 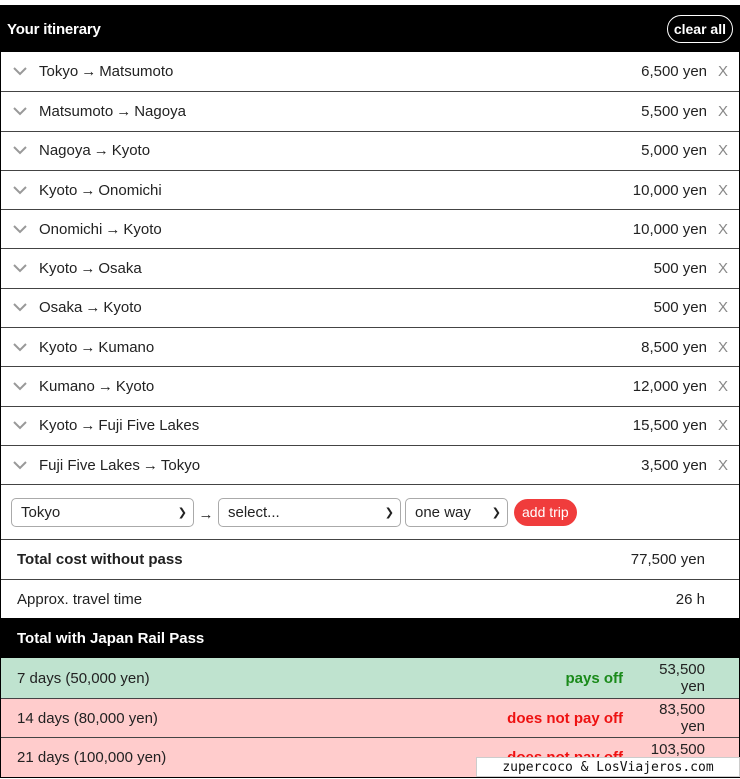 I want to click on trip-cost: 12,000 yen, so click(x=669, y=387).